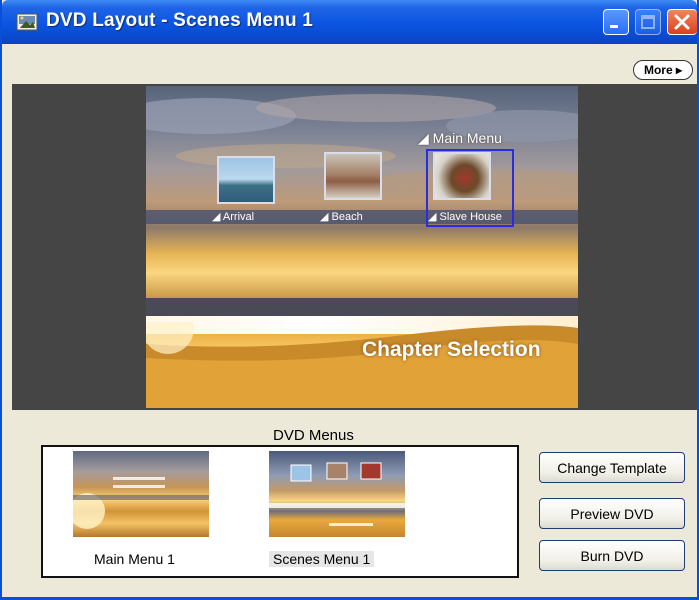 Image resolution: width=699 pixels, height=600 pixels. I want to click on menu-thumbnail-main-menu, so click(141, 494).